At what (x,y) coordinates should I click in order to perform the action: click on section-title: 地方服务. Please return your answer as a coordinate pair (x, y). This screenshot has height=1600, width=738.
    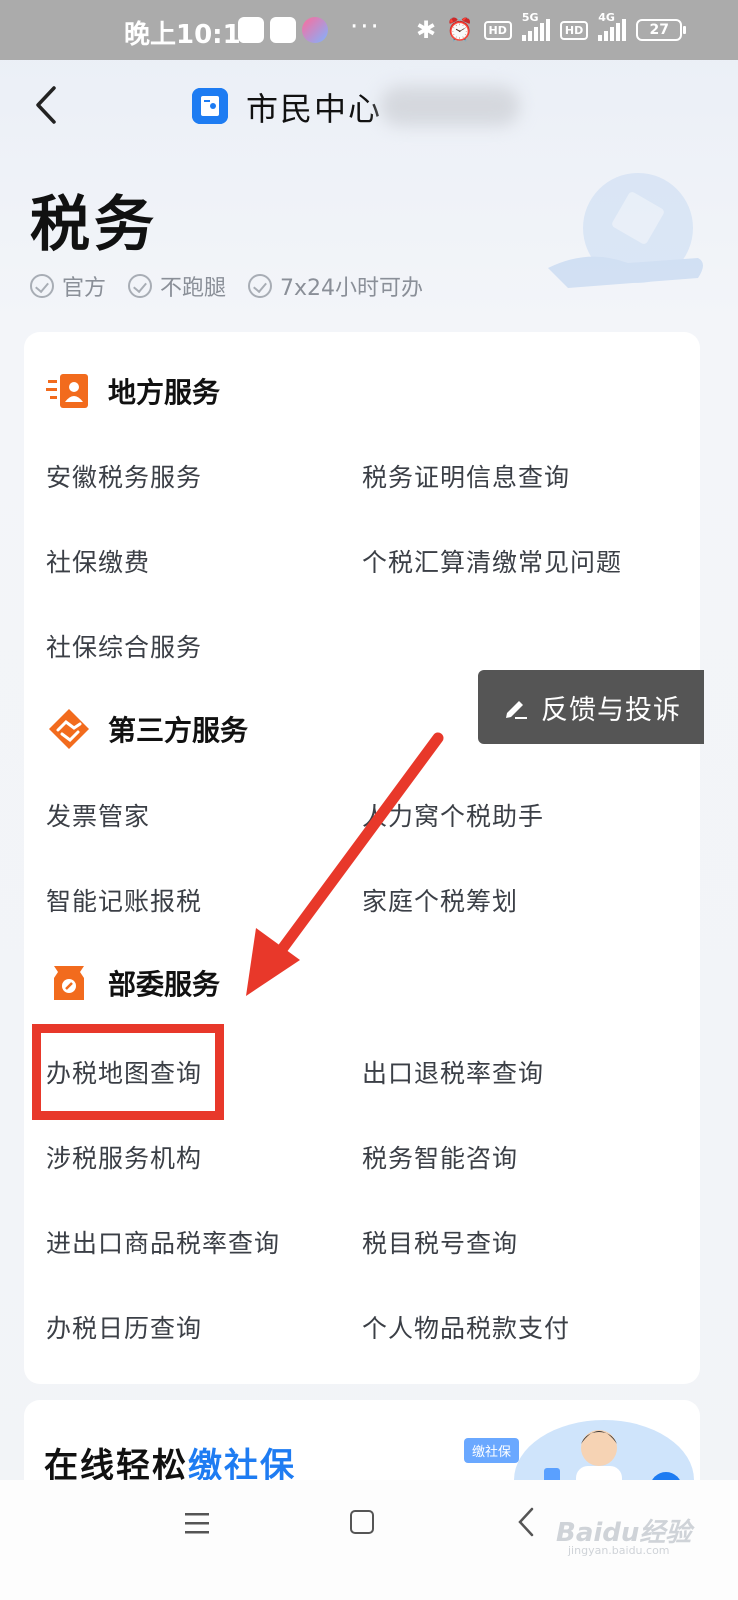
    Looking at the image, I should click on (164, 392).